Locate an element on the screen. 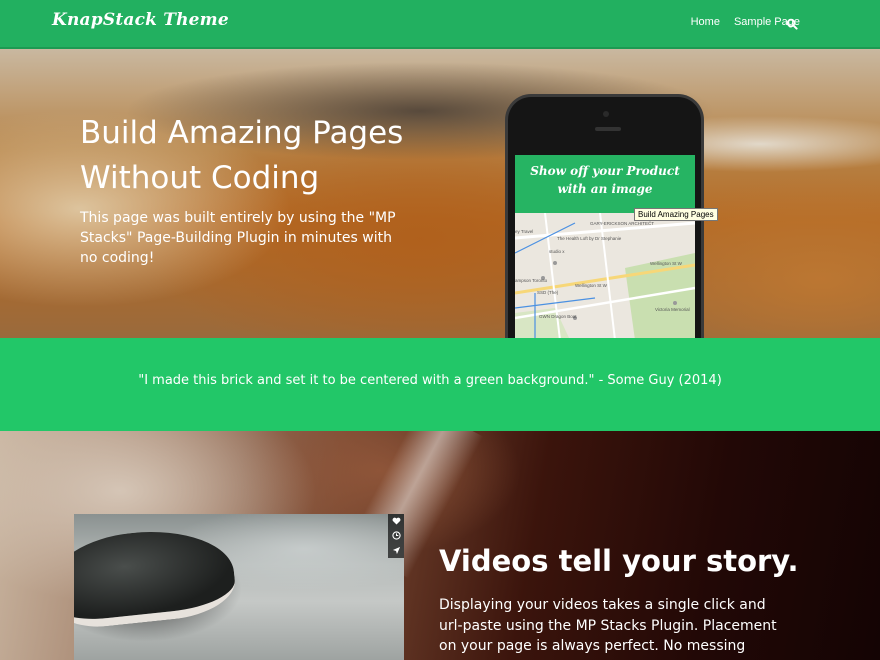 The height and width of the screenshot is (660, 880). video-controls is located at coordinates (396, 536).